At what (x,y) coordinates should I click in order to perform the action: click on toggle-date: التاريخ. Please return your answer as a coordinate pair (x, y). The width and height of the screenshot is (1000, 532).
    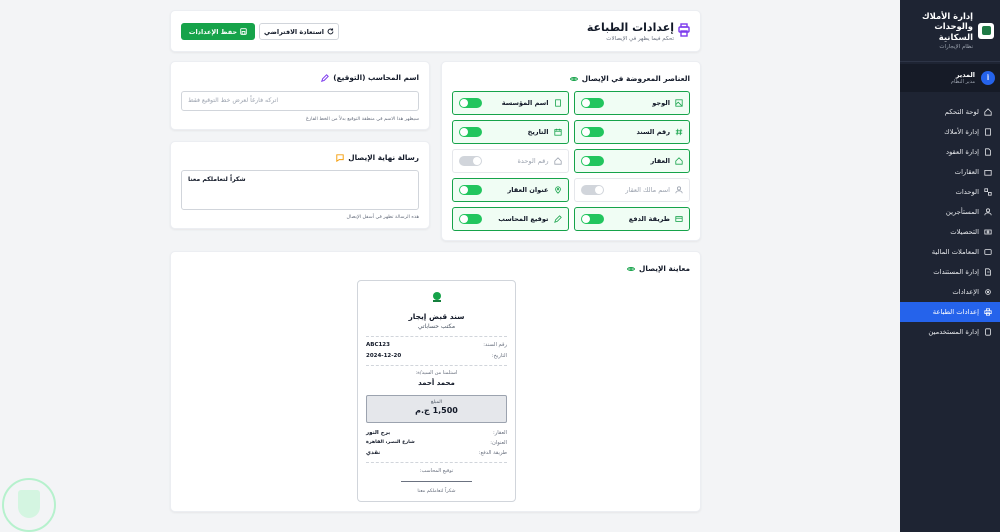
    Looking at the image, I should click on (510, 132).